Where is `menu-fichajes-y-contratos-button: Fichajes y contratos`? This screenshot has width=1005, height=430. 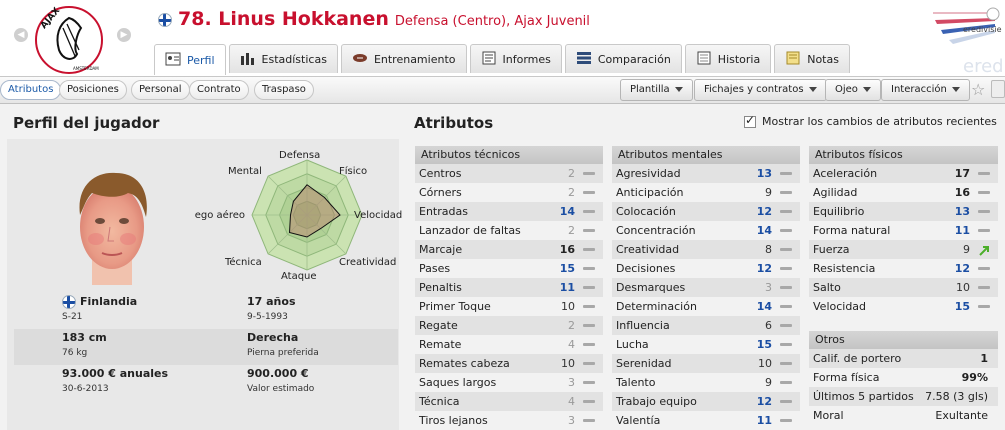 menu-fichajes-y-contratos-button: Fichajes y contratos is located at coordinates (760, 90).